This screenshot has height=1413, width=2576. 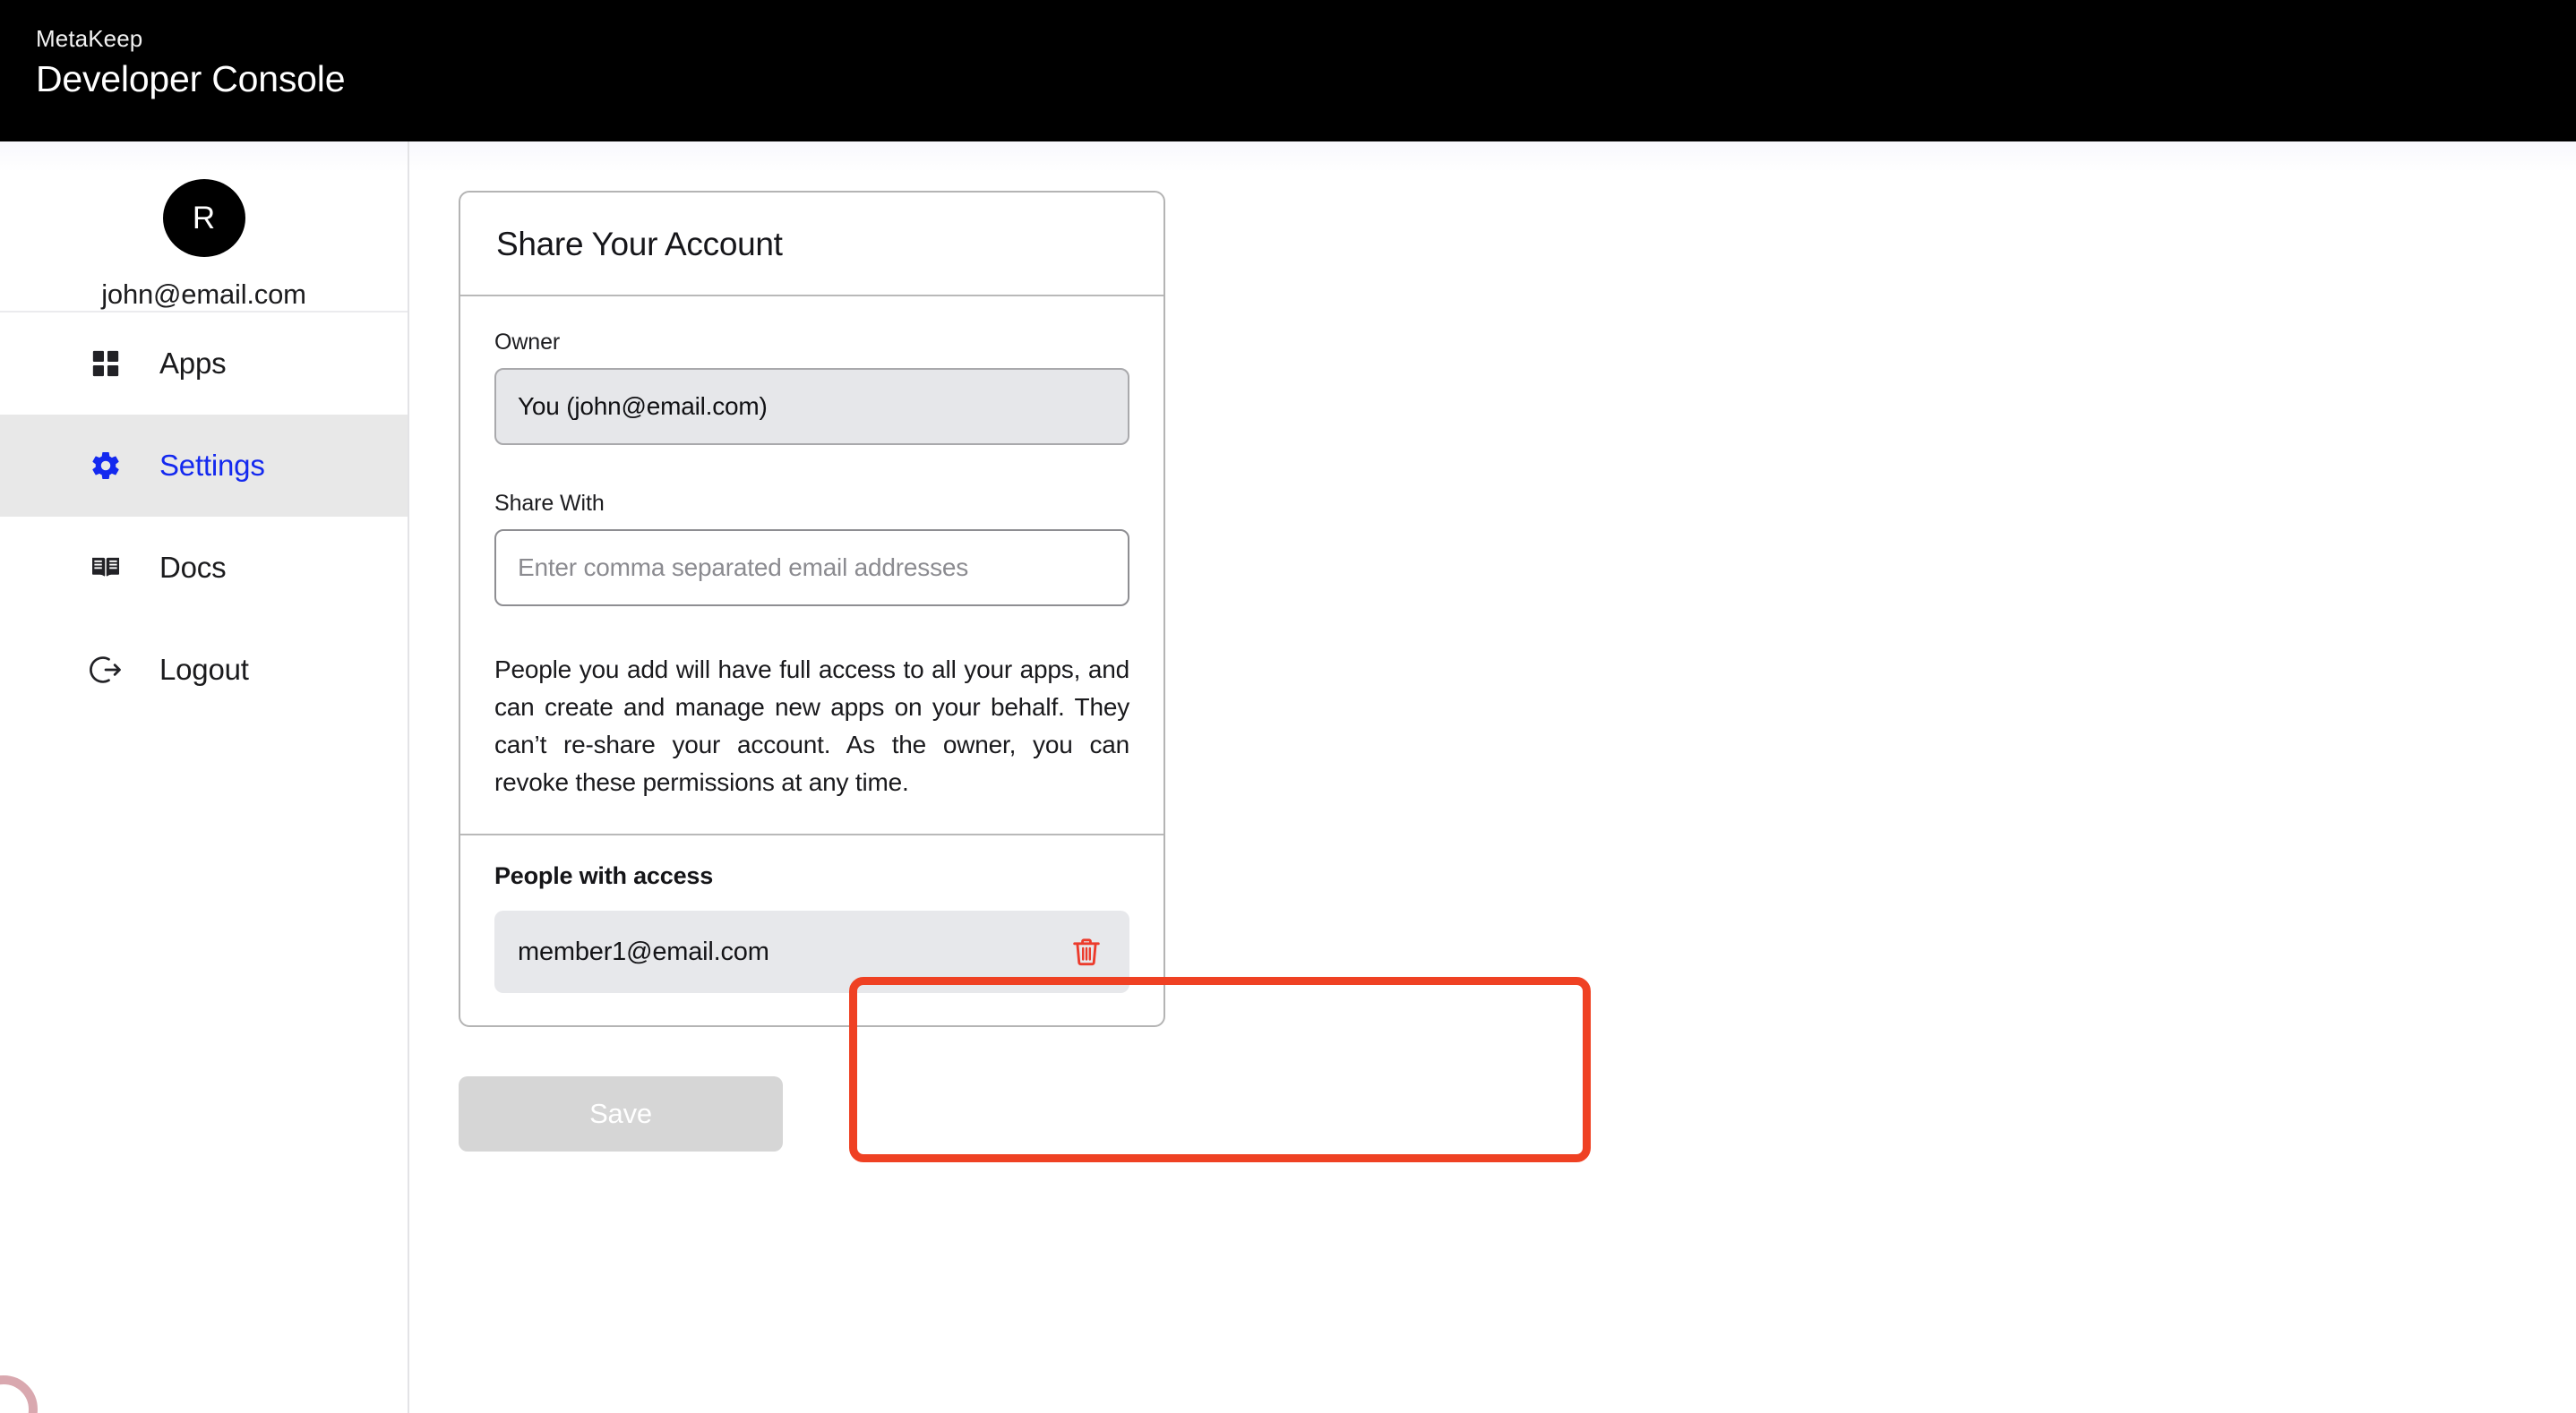 What do you see at coordinates (193, 568) in the screenshot?
I see `sidebar-item-label-docs: Docs` at bounding box center [193, 568].